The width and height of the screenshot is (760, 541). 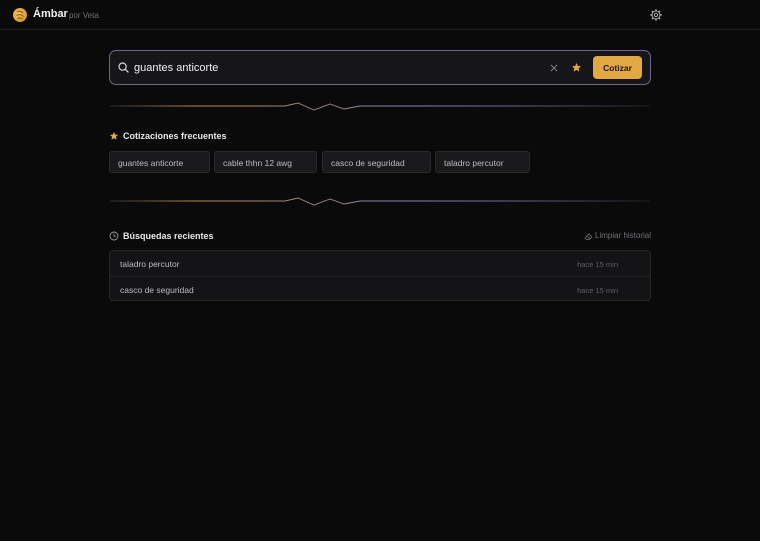 What do you see at coordinates (168, 236) in the screenshot?
I see `recent-title: Búsquedas recientes` at bounding box center [168, 236].